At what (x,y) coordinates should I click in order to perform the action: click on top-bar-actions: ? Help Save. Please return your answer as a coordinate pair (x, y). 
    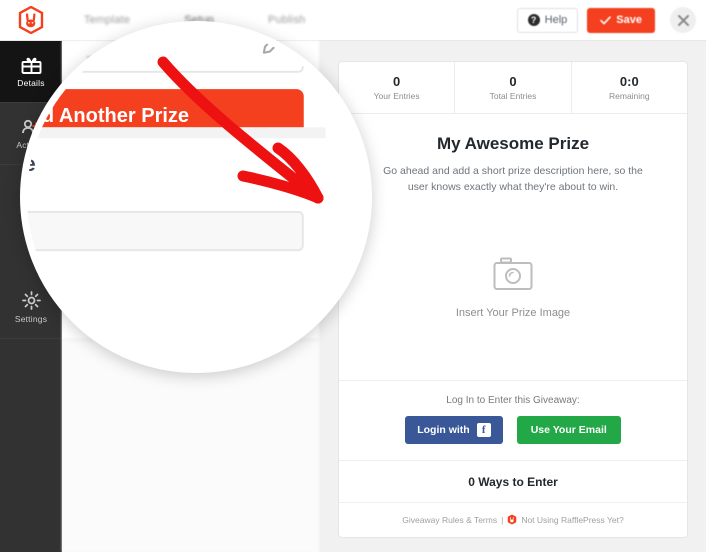
    Looking at the image, I should click on (611, 20).